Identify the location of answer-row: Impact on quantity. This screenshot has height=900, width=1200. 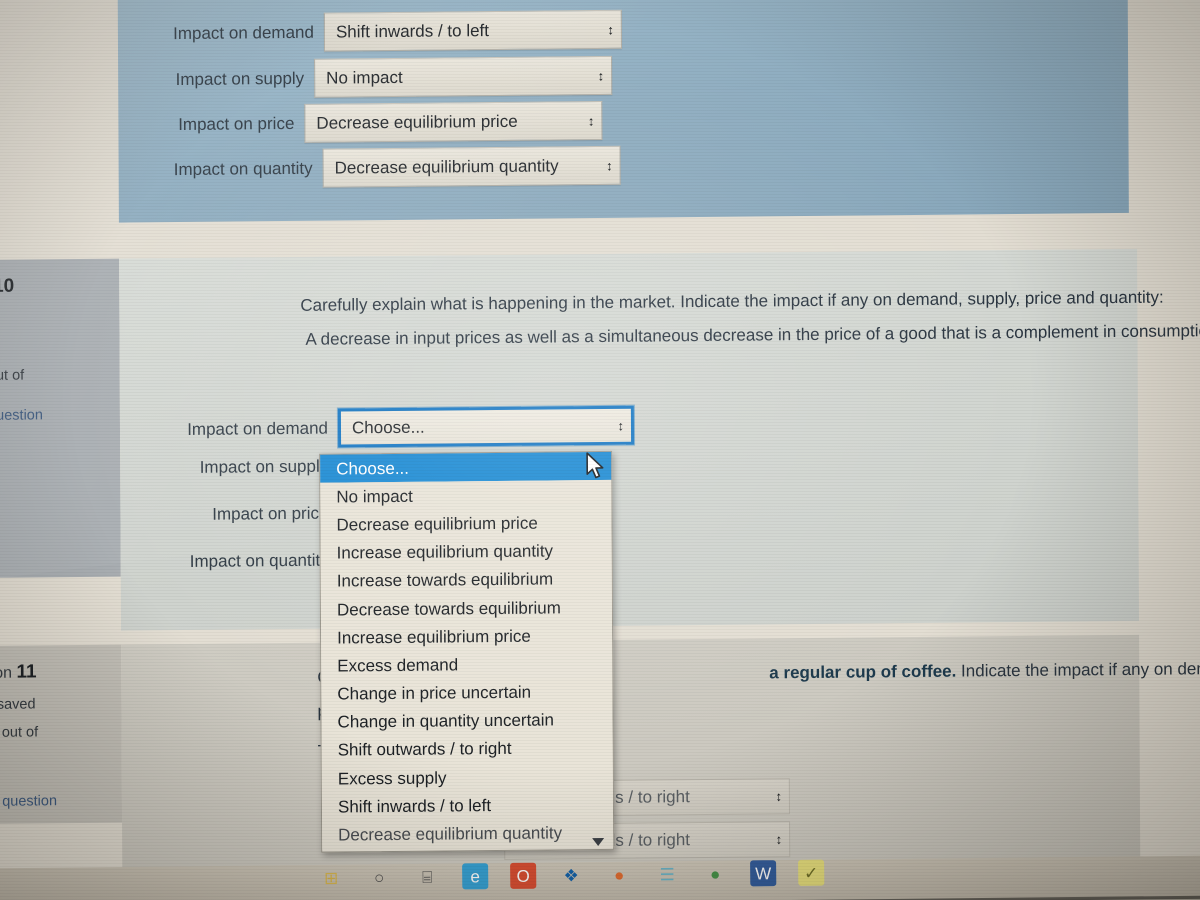
(243, 562).